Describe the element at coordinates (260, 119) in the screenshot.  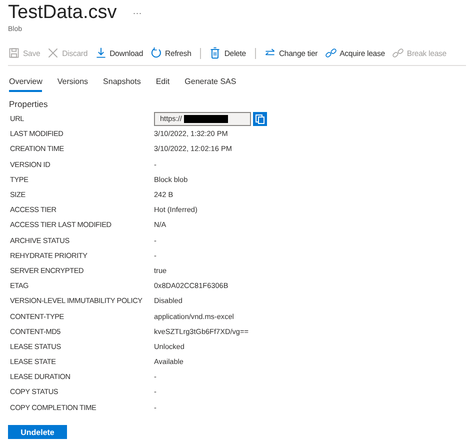
I see `copy-button` at that location.